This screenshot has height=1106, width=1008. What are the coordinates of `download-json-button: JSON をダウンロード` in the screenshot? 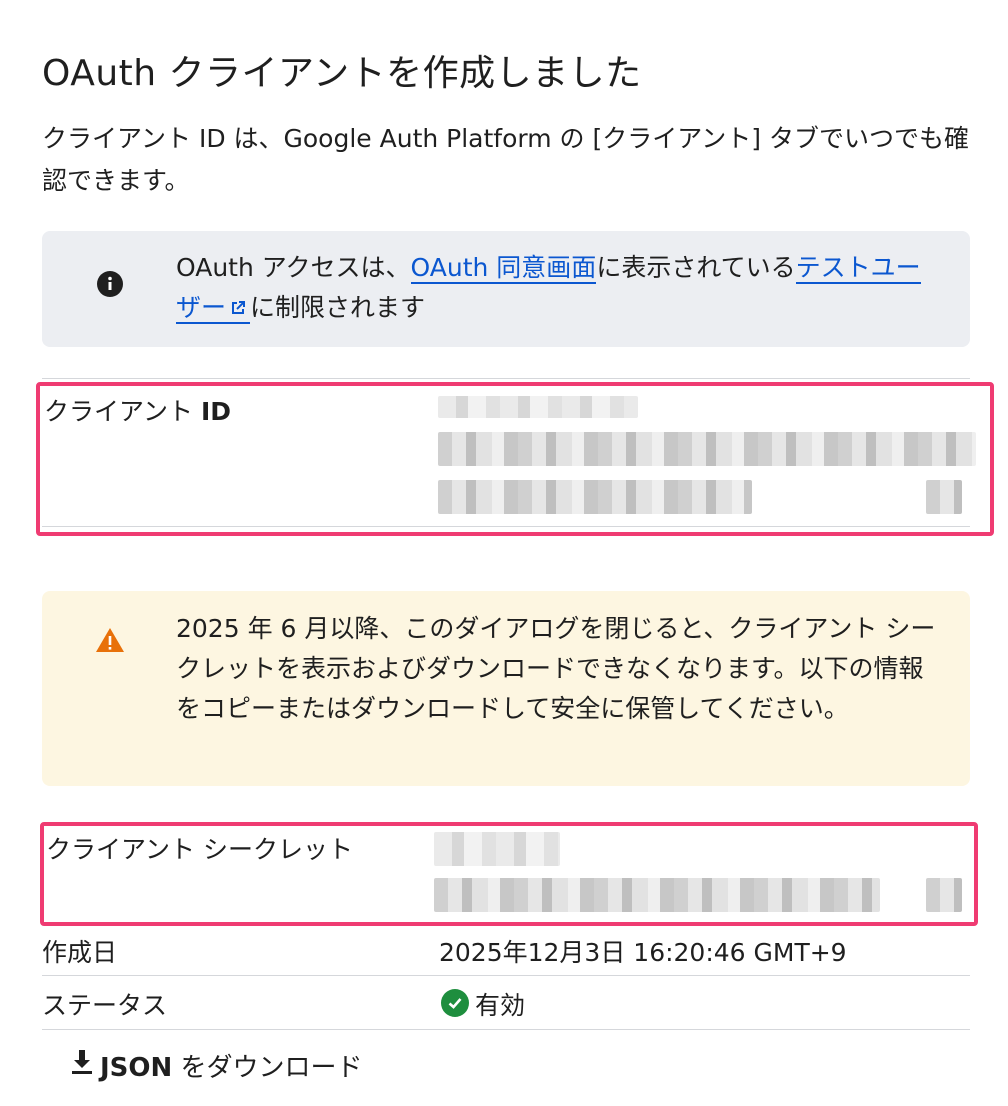 It's located at (216, 1065).